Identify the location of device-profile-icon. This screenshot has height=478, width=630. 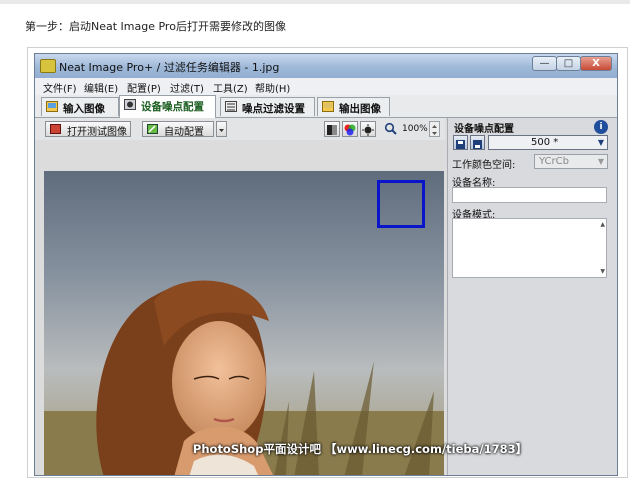
(130, 104).